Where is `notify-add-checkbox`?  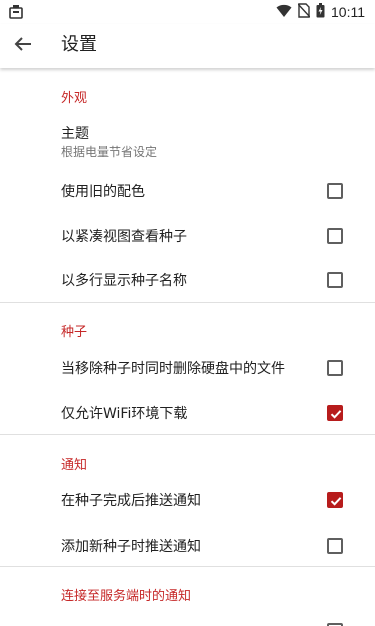
notify-add-checkbox is located at coordinates (335, 546).